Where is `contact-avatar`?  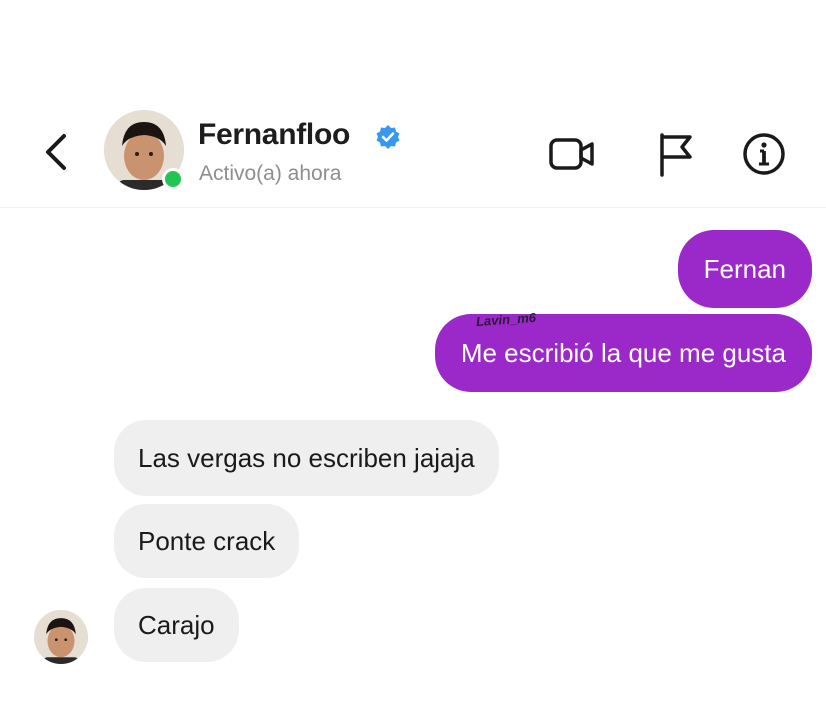 contact-avatar is located at coordinates (145, 151).